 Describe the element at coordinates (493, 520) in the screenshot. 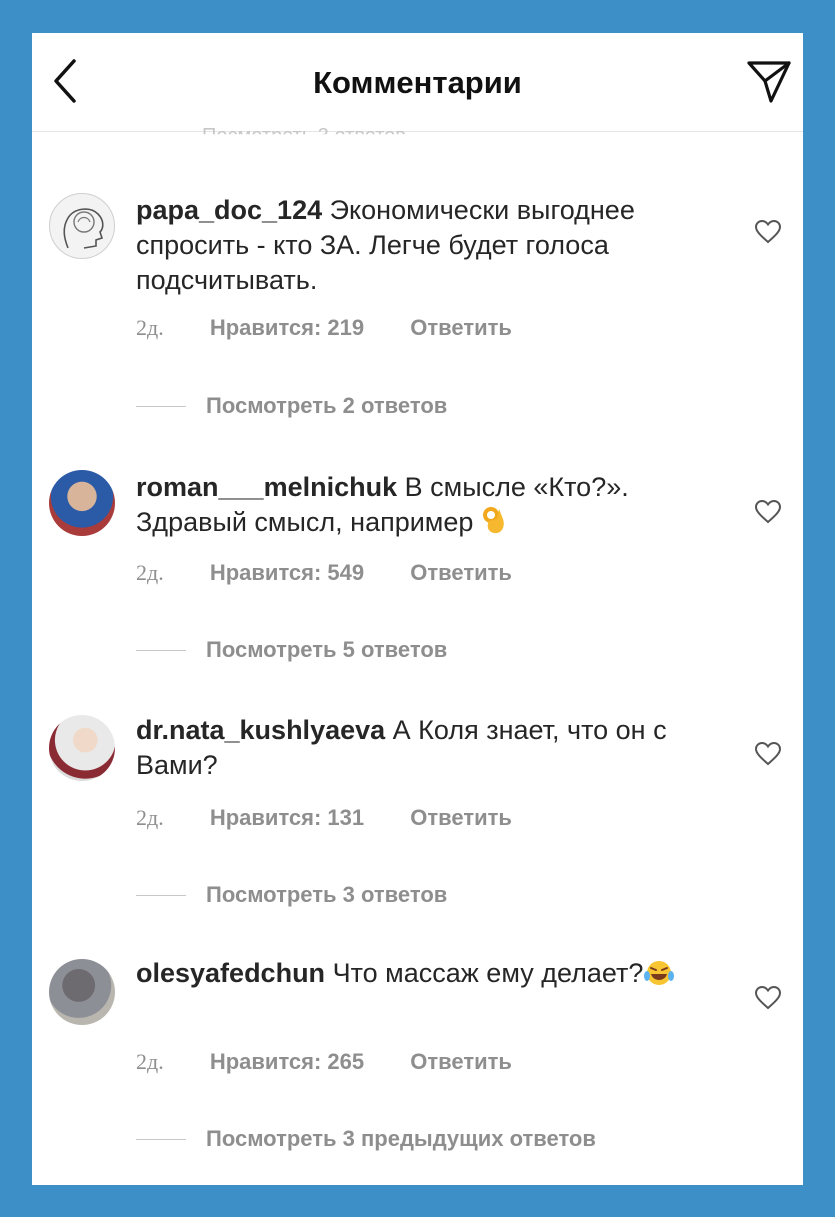

I see `ok-hand-emoji` at that location.